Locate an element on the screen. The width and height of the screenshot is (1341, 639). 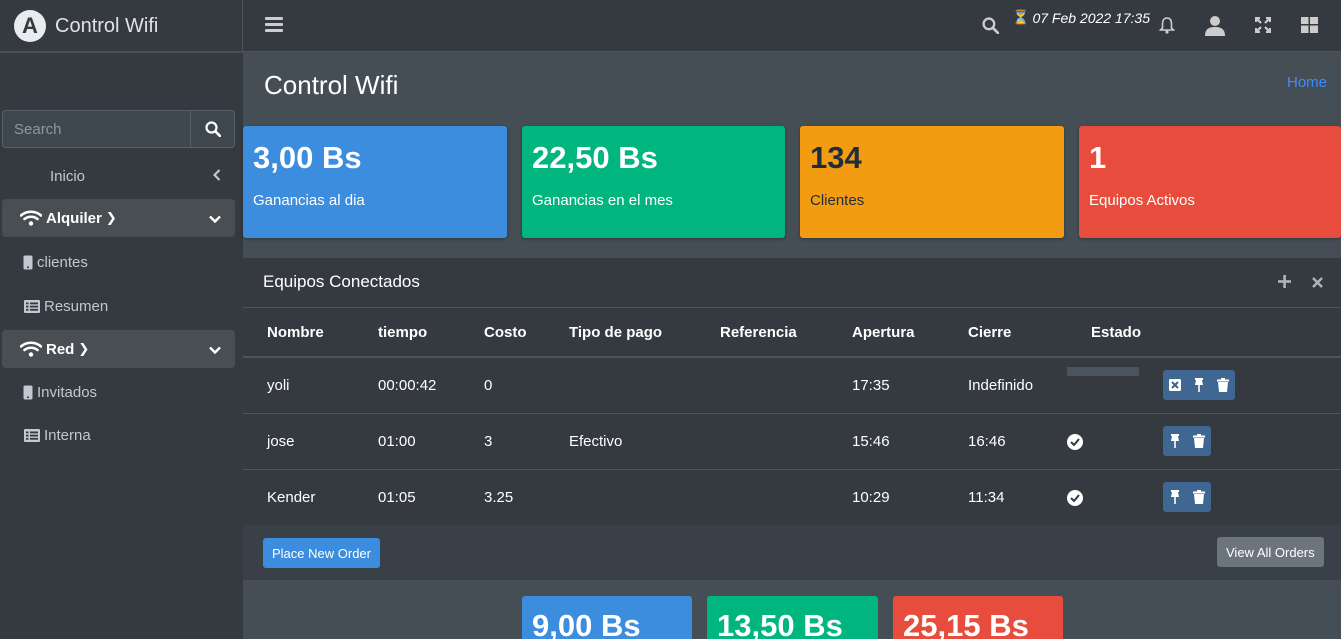
stat-value: 134 is located at coordinates (836, 157).